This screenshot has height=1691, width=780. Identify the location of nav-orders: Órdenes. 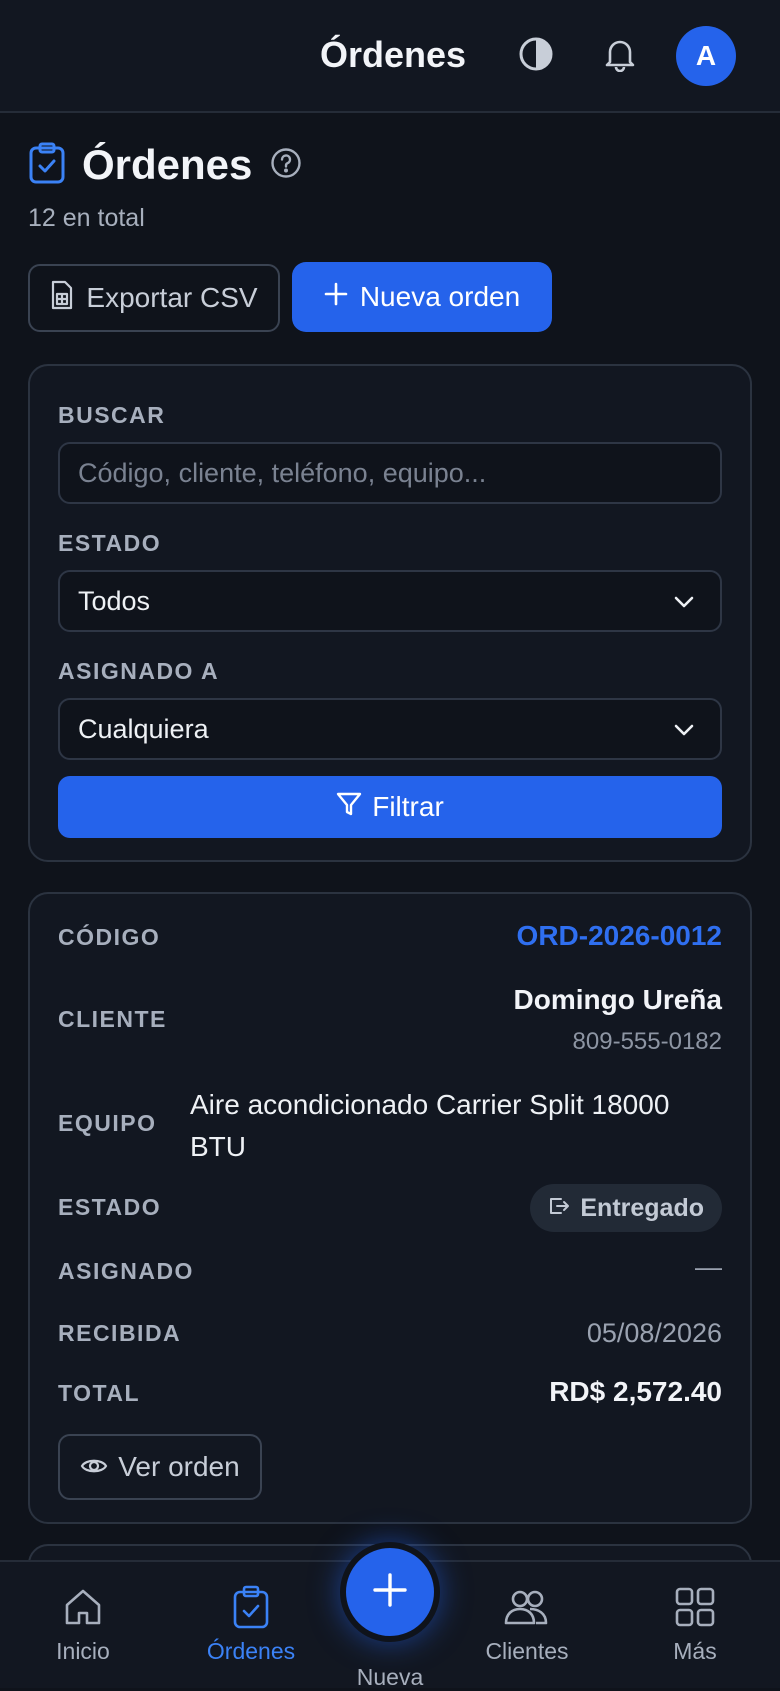
(251, 1623).